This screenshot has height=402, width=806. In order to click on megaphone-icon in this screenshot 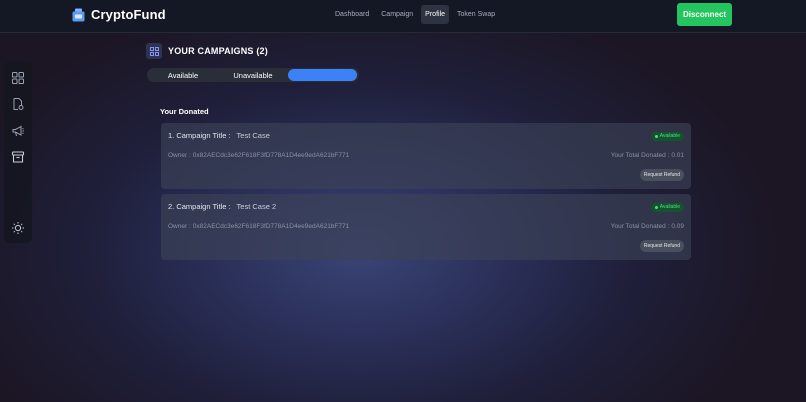, I will do `click(18, 131)`.